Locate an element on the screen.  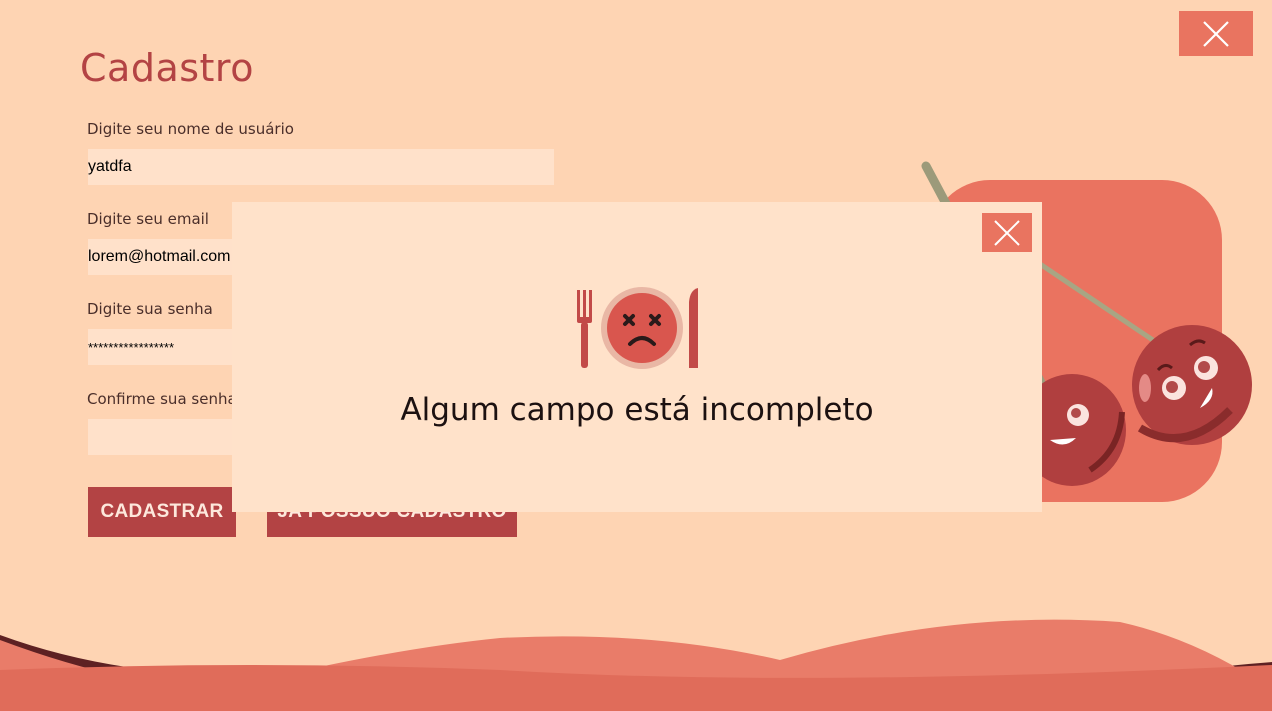
modal-close-button is located at coordinates (1007, 232).